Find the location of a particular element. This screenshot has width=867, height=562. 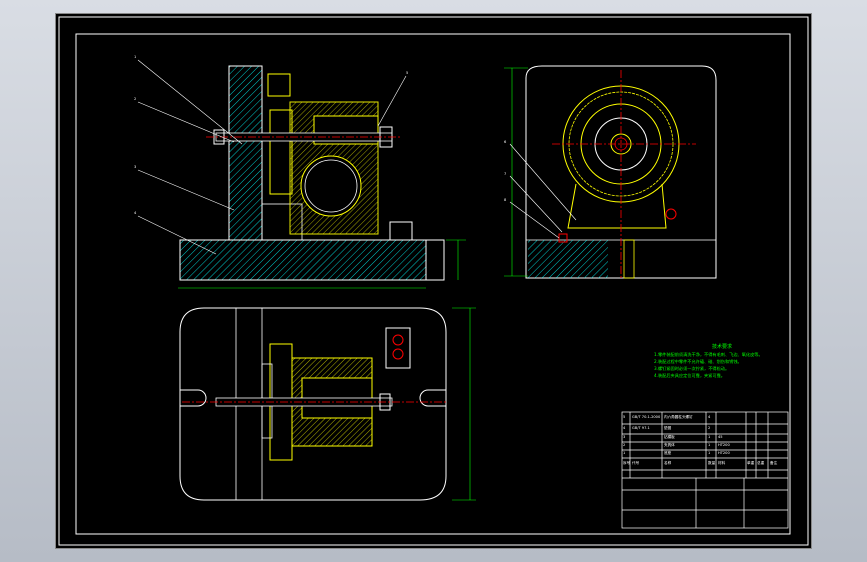

tb-row5-no: 1 is located at coordinates (624, 453).